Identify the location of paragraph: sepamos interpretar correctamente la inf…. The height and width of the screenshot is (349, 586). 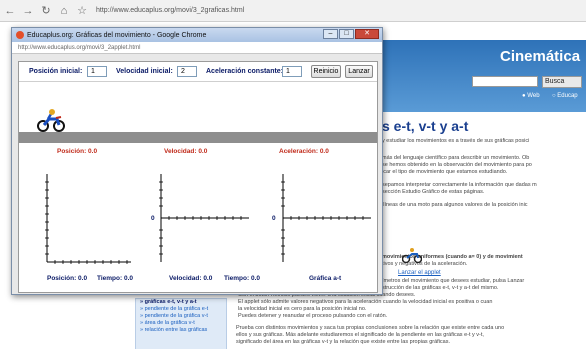
(459, 185).